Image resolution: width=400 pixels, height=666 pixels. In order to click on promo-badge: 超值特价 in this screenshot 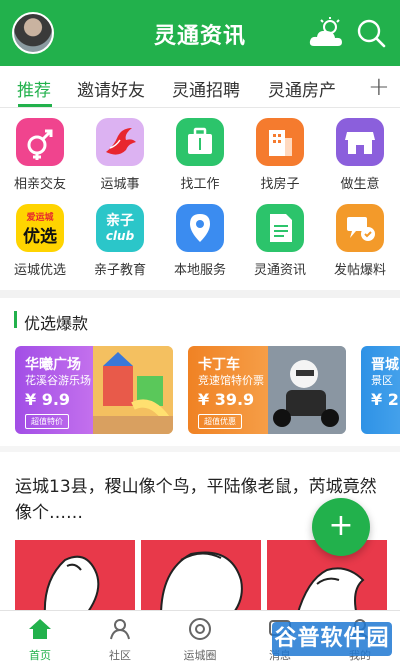, I will do `click(47, 421)`.